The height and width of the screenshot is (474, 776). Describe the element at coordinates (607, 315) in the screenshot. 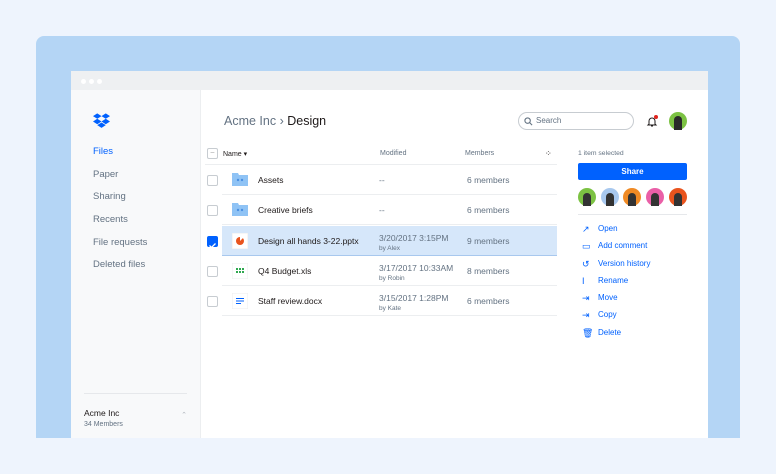

I see `action-label: Copy` at that location.